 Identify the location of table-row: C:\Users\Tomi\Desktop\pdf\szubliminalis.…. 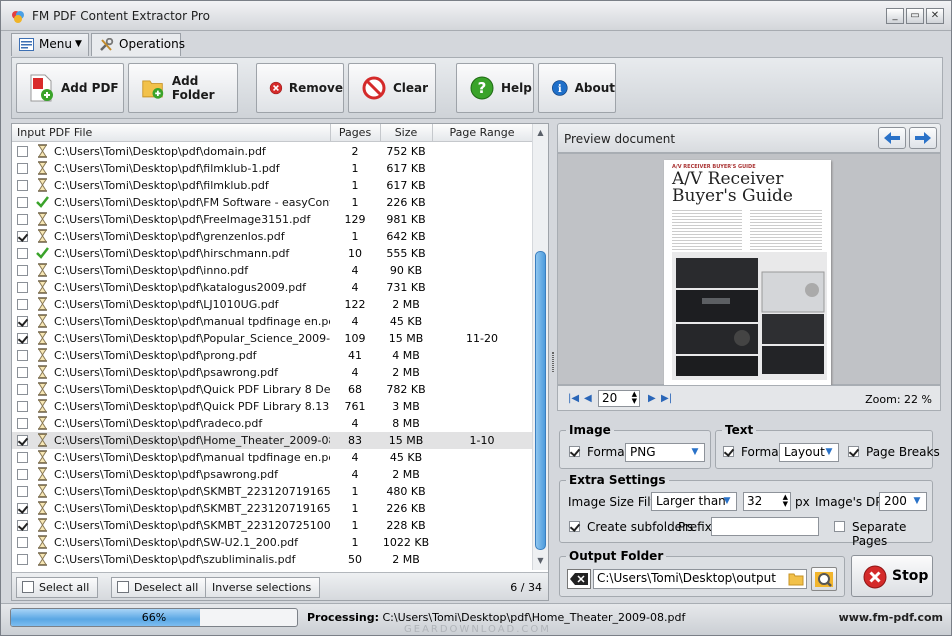
(272, 559).